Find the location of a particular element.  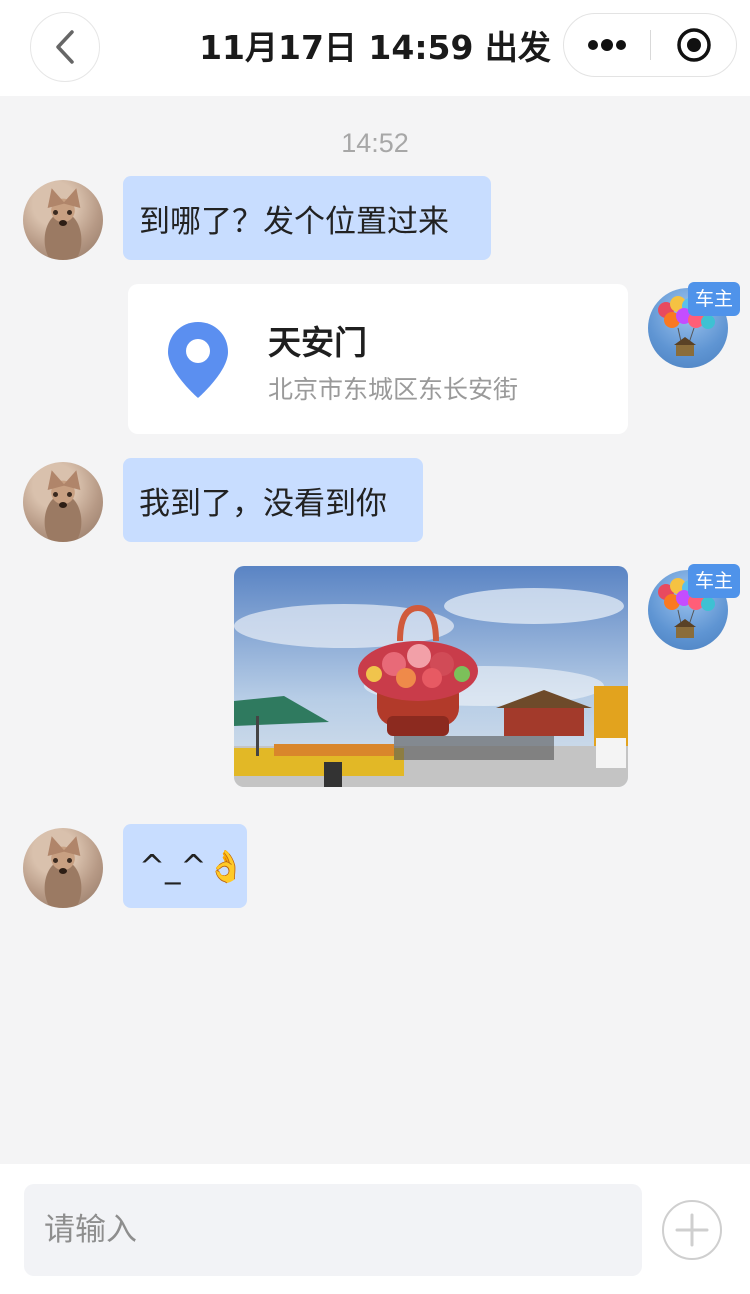

back-button is located at coordinates (65, 47).